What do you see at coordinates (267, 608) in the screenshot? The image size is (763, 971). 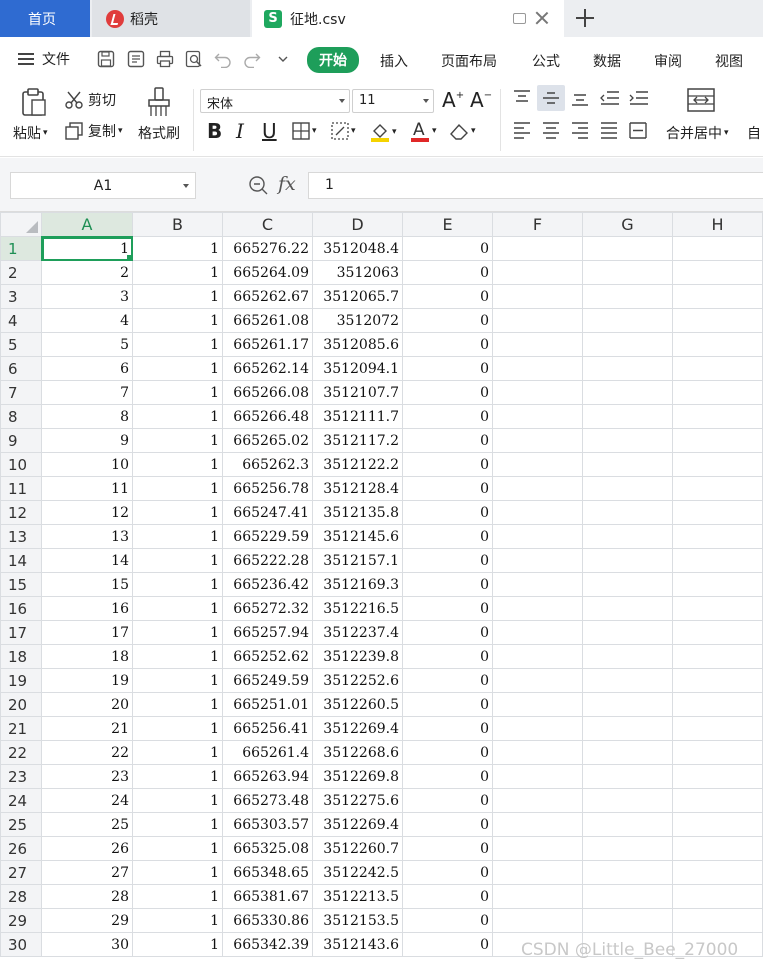 I see `cell-c: 665272.32` at bounding box center [267, 608].